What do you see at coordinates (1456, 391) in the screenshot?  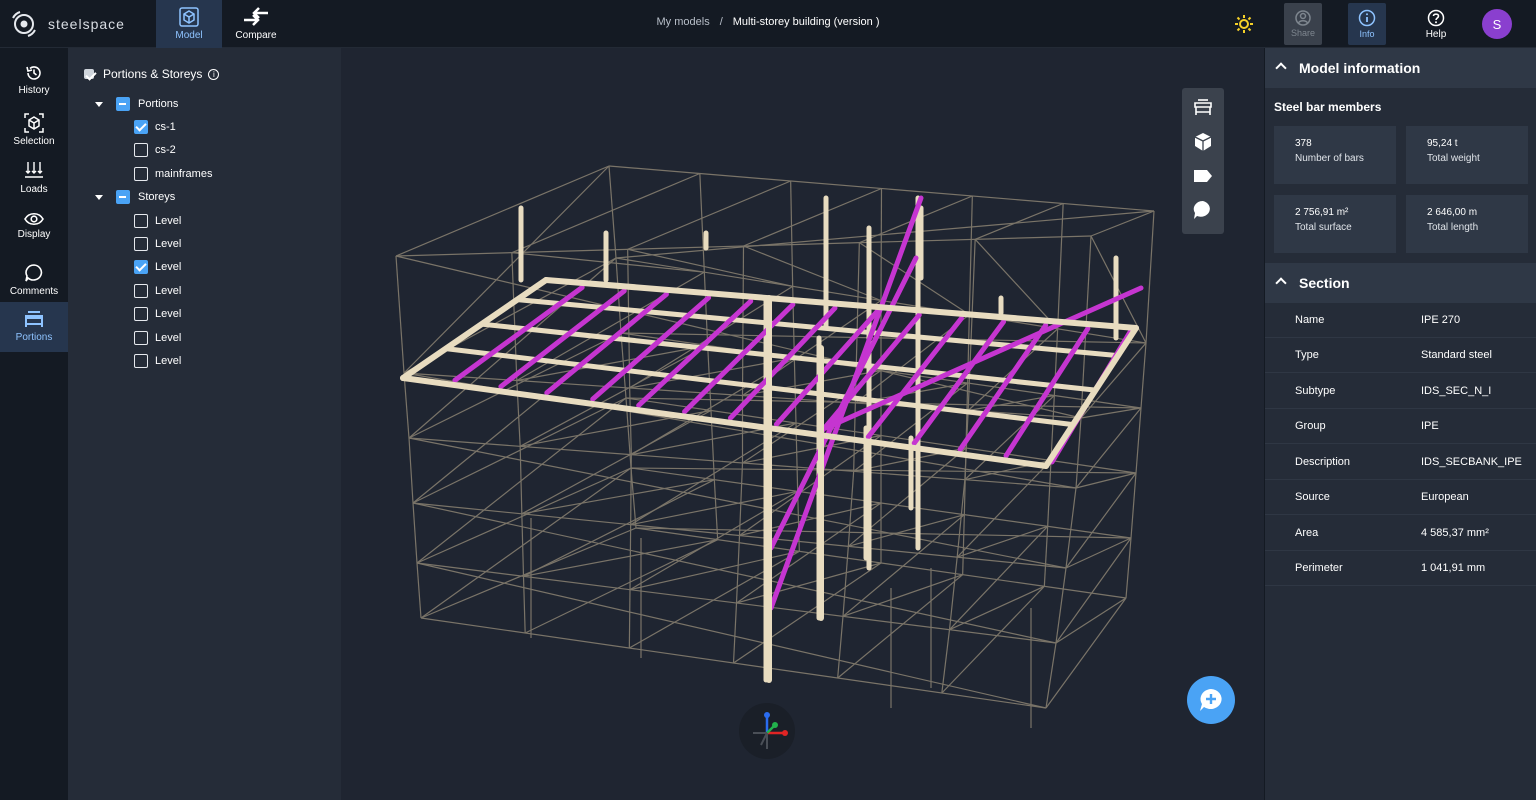 I see `section-value: IDS_SEC_N_I` at bounding box center [1456, 391].